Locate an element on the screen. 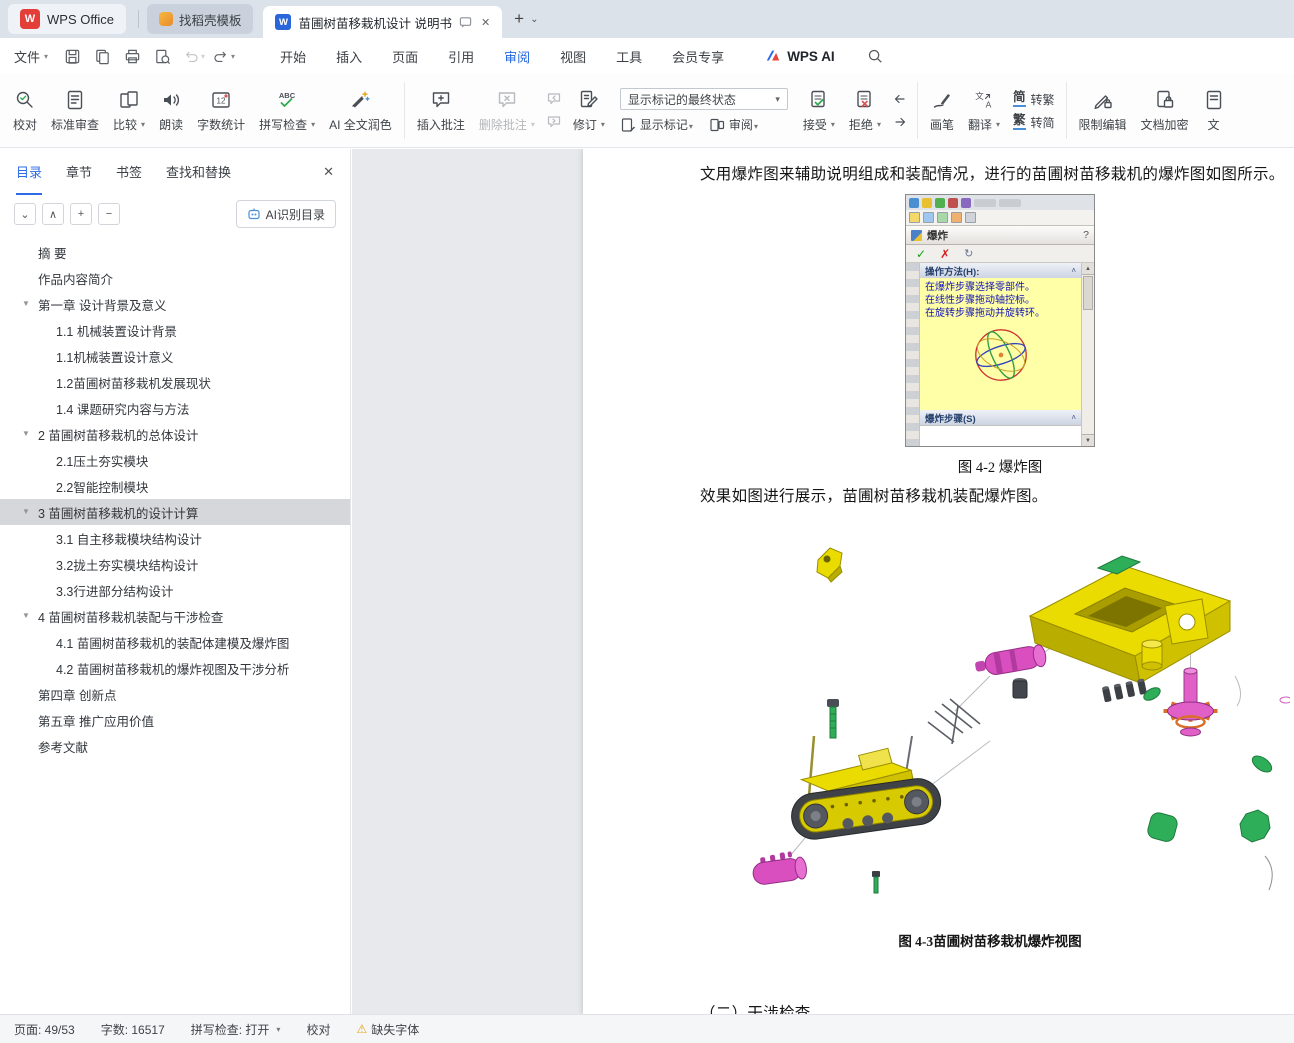 This screenshot has width=1294, height=1043. ink-pen-button: 画笔 is located at coordinates (942, 110).